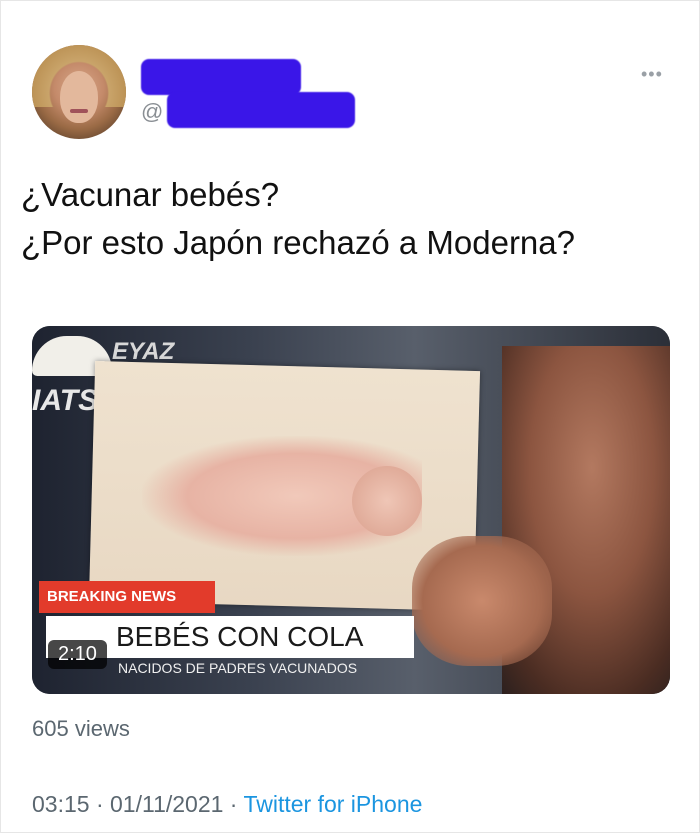  What do you see at coordinates (81, 729) in the screenshot?
I see `view-count: 605 views` at bounding box center [81, 729].